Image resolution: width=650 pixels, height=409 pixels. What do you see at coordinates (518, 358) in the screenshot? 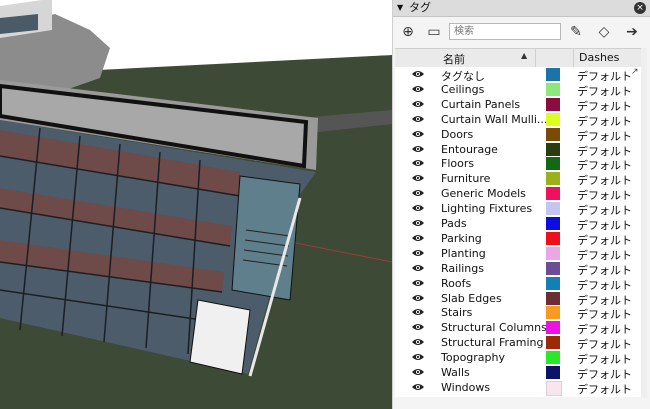
I see `tag-row: Topography デフォルト` at bounding box center [518, 358].